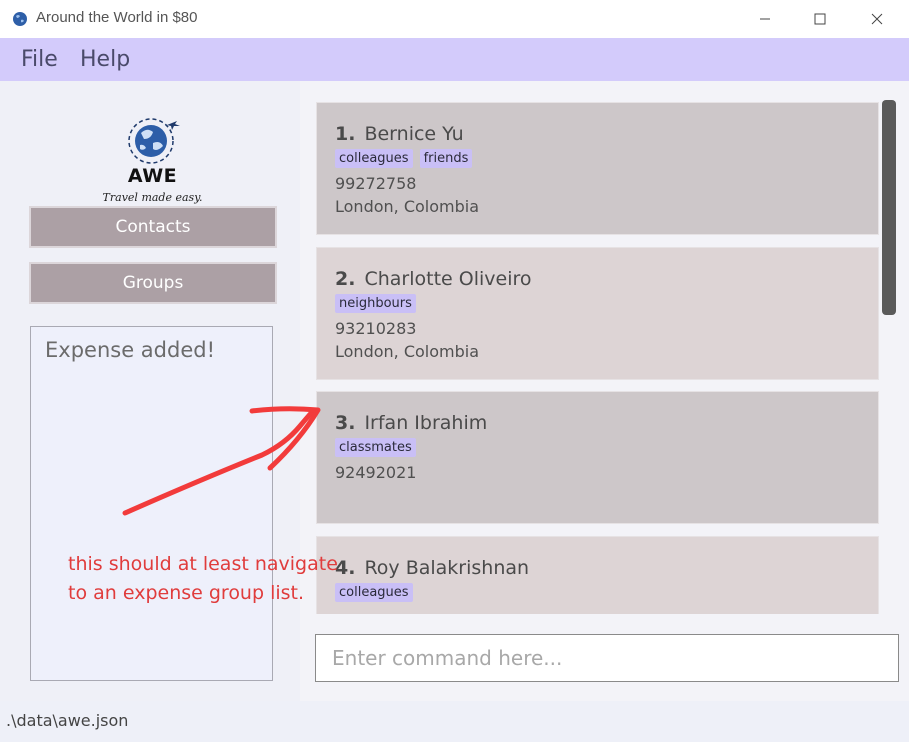  I want to click on close-button, so click(877, 19).